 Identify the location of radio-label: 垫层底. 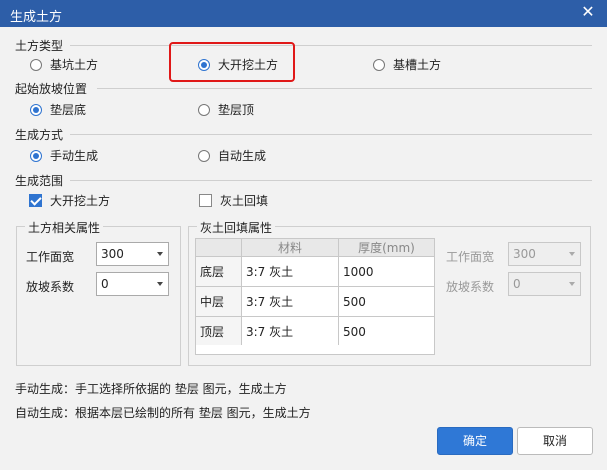
(68, 110).